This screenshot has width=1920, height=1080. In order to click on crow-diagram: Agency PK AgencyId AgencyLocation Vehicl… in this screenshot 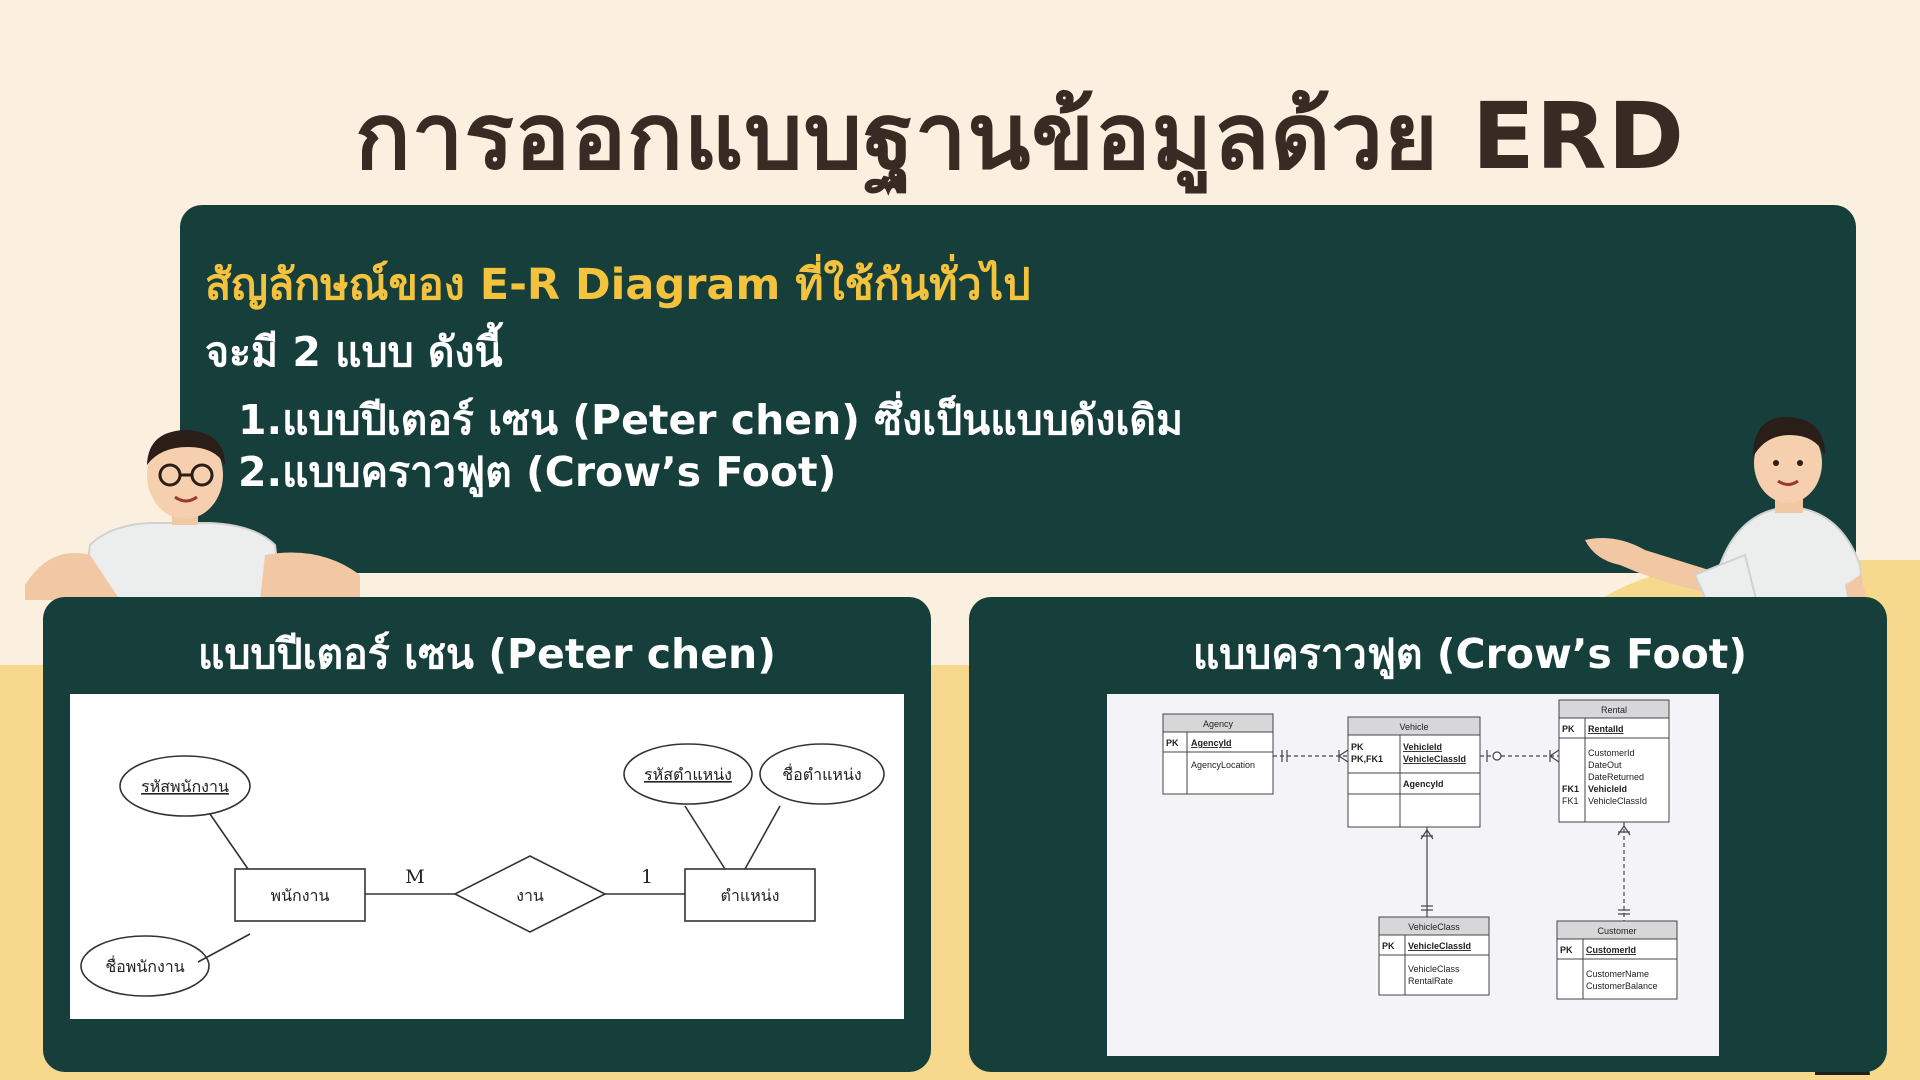, I will do `click(1413, 875)`.